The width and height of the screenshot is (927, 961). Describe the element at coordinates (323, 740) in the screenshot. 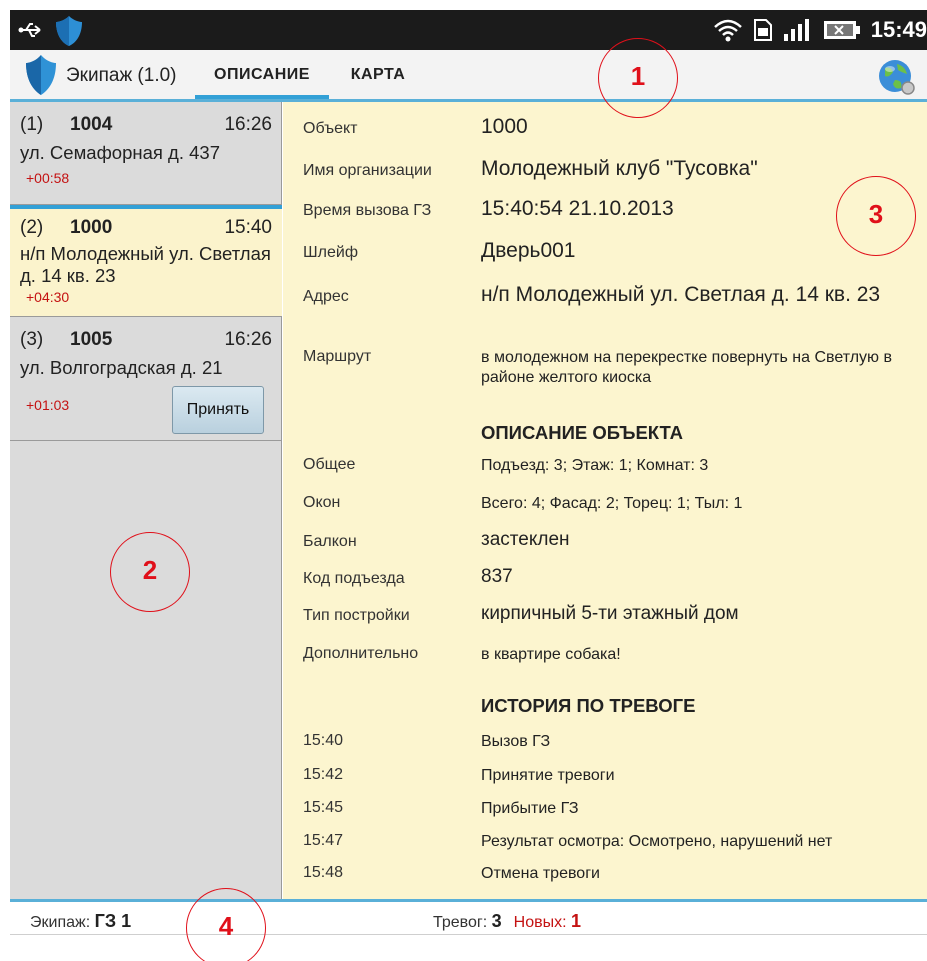

I see `history-time: 15:40` at that location.